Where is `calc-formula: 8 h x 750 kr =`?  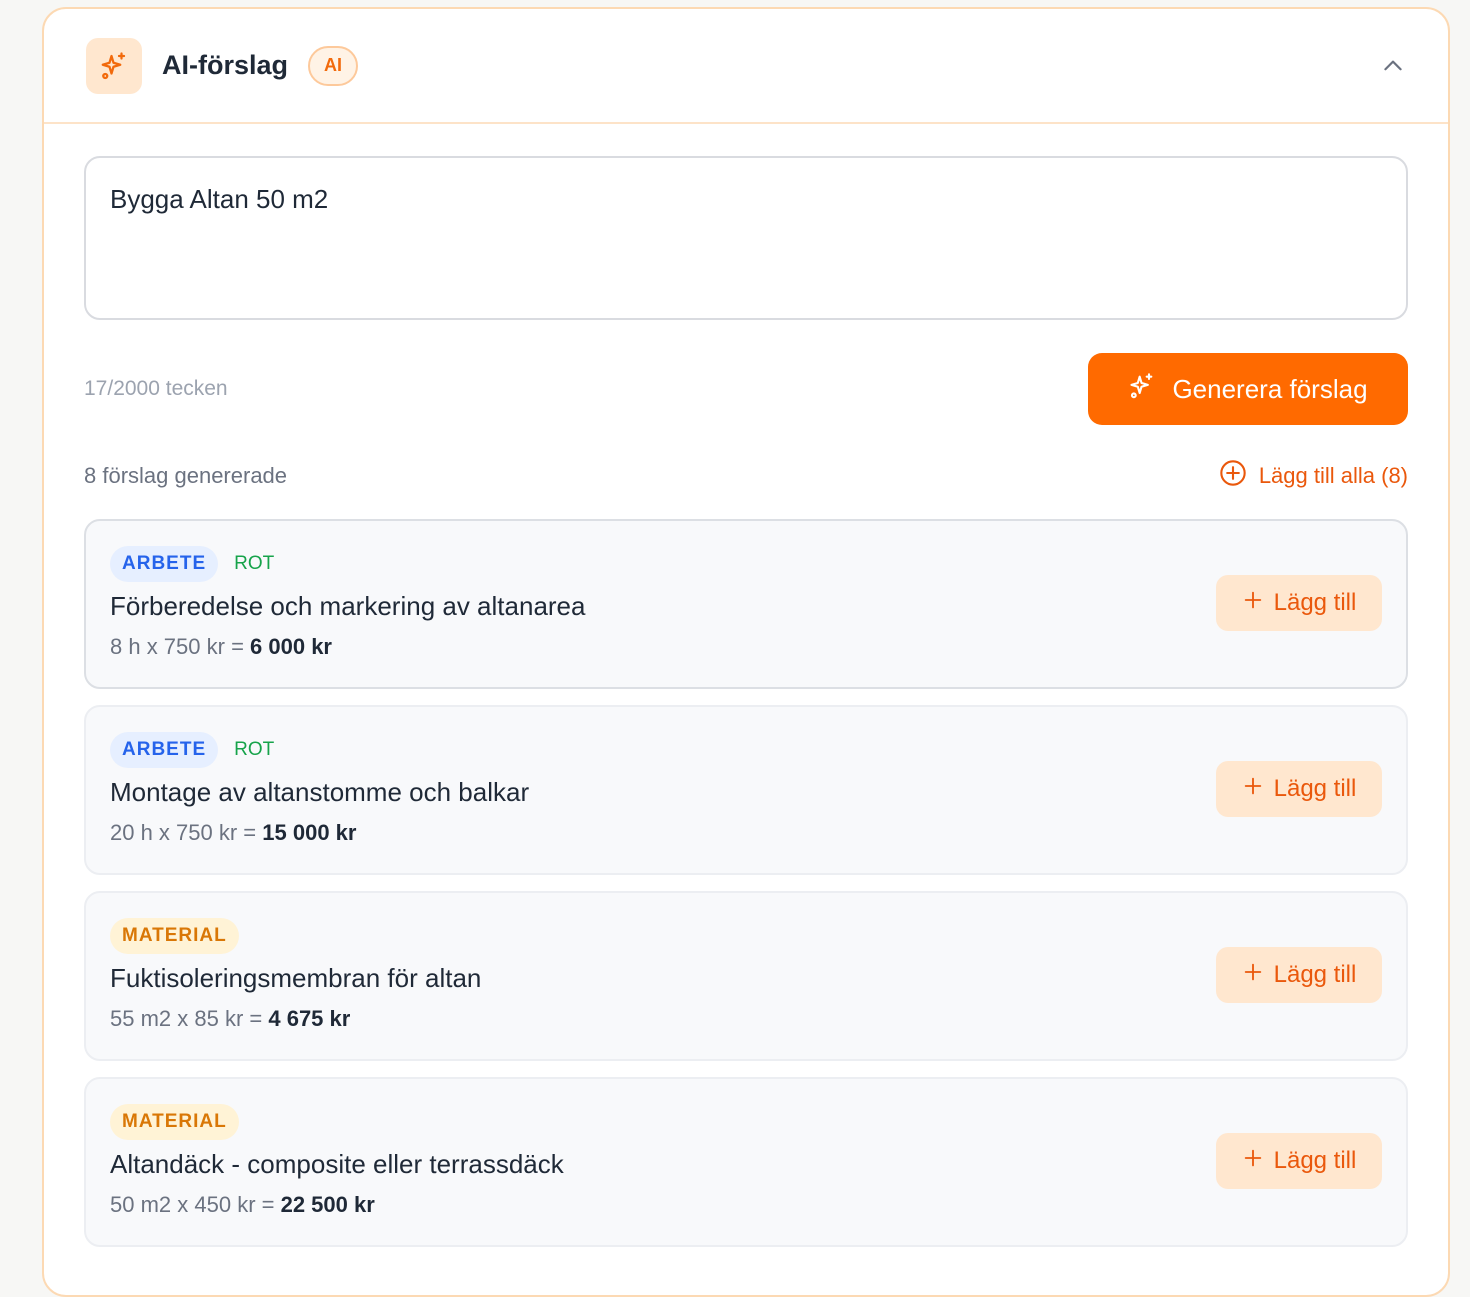
calc-formula: 8 h x 750 kr = is located at coordinates (180, 646).